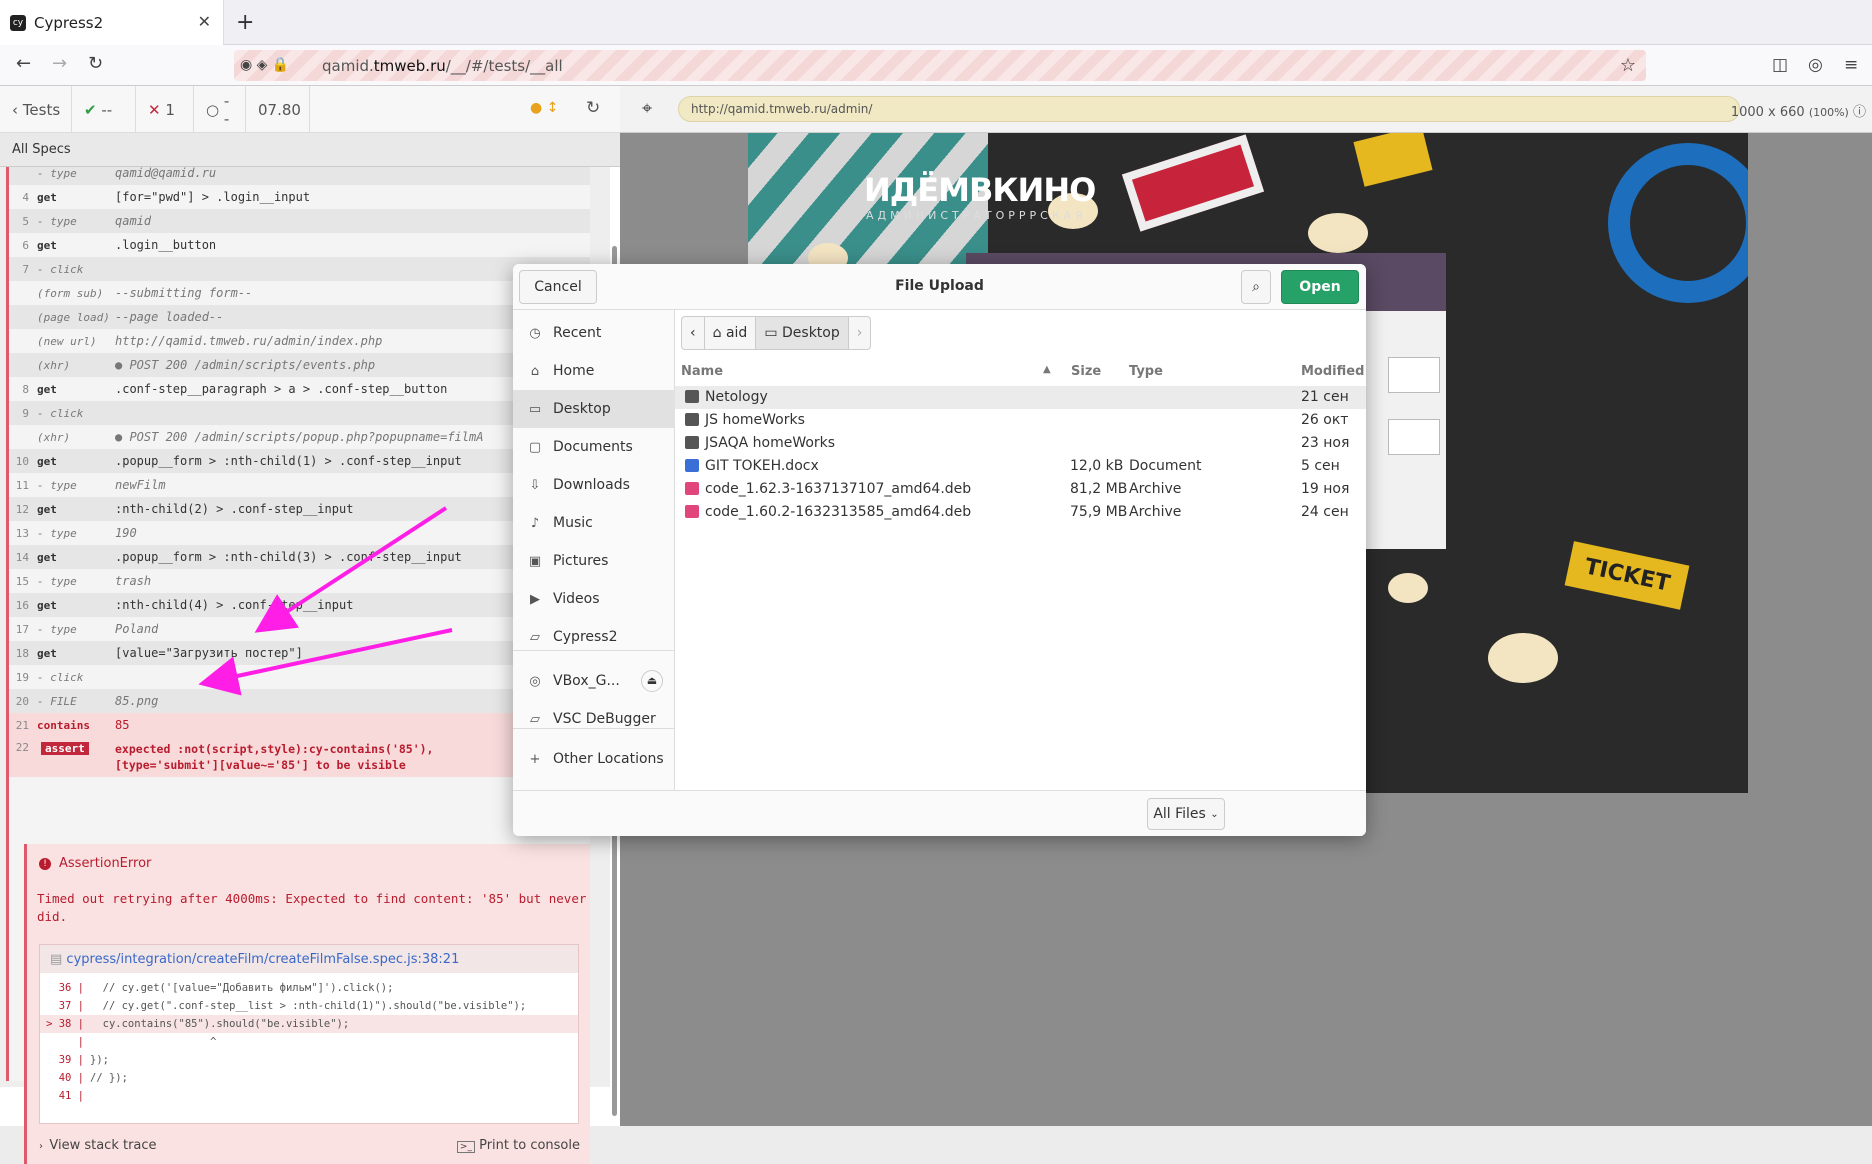 This screenshot has height=1164, width=1872. I want to click on file-list-header: Name ▲ Size Type Modified, so click(1020, 372).